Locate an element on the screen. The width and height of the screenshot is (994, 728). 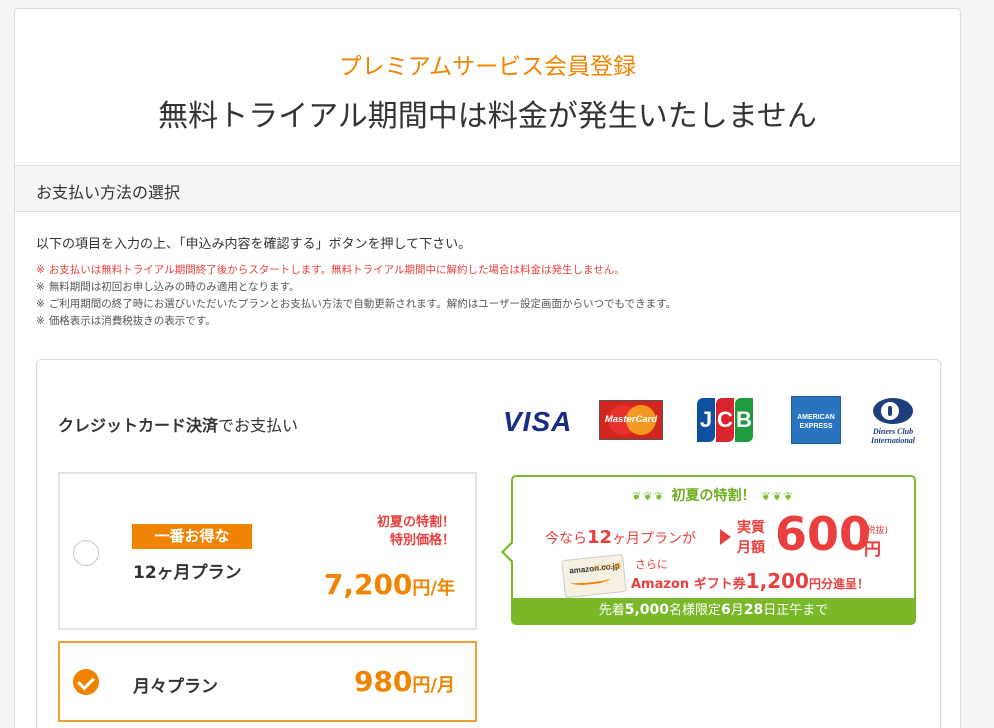
plan-radio-yearly is located at coordinates (86, 553).